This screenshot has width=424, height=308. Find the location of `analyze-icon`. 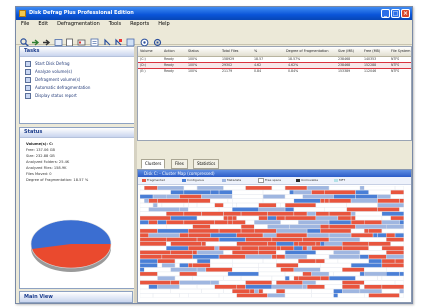

analyze-icon is located at coordinates (24, 39).